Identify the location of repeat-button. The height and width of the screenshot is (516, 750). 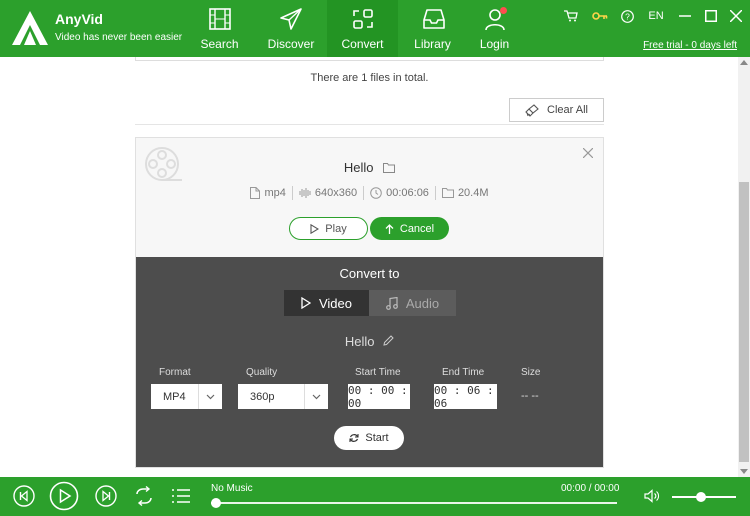
(144, 496).